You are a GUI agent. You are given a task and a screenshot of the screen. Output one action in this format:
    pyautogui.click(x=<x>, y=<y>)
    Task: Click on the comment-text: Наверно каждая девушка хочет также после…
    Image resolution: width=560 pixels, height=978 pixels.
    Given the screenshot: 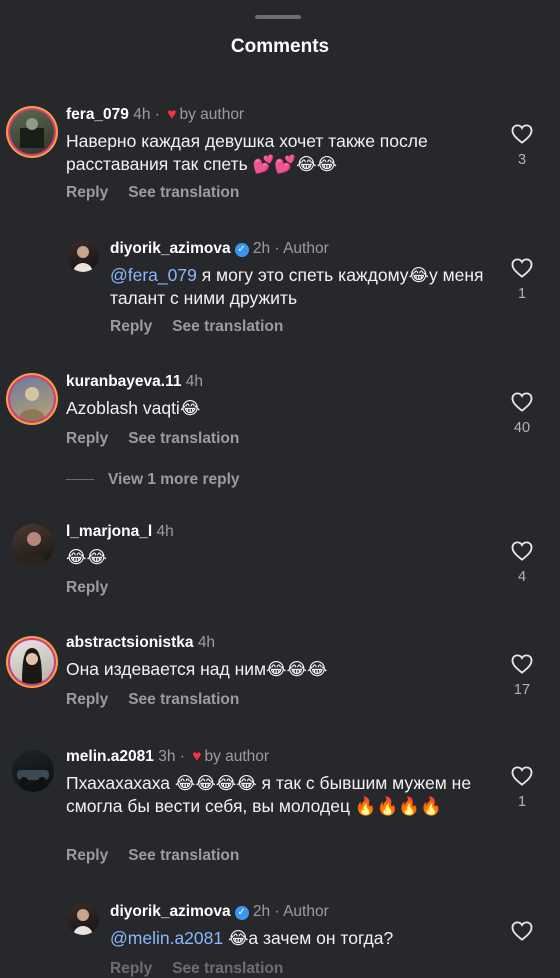 What is the action you would take?
    pyautogui.click(x=247, y=152)
    